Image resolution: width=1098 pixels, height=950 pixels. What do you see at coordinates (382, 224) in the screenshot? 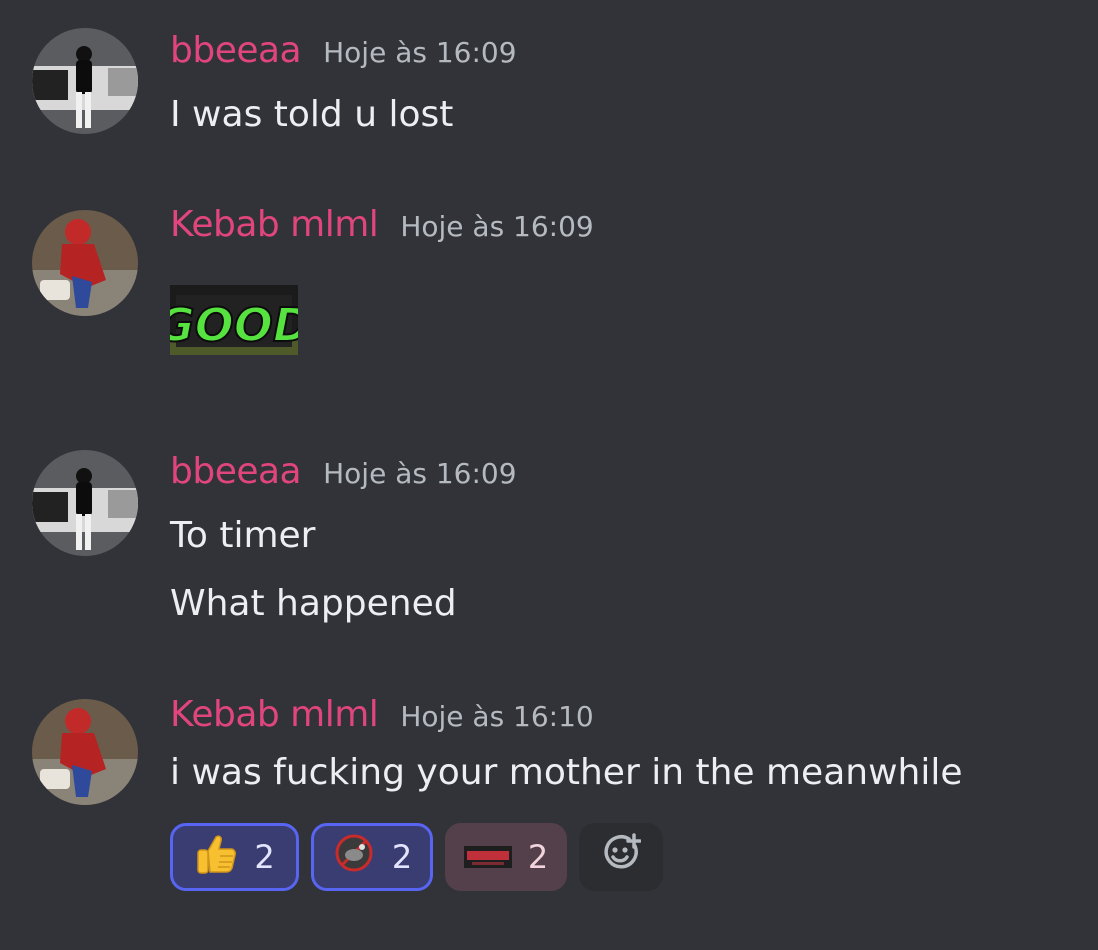
I see `message-header: Kebab mlml Hoje às 16:09` at bounding box center [382, 224].